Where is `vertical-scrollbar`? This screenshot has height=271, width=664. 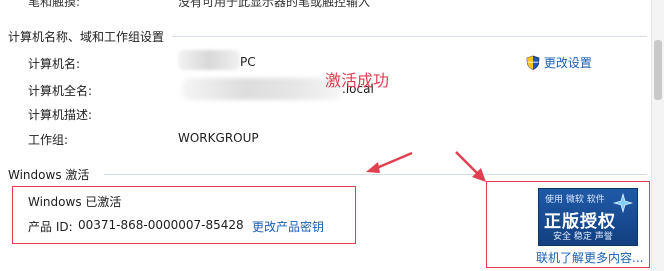 vertical-scrollbar is located at coordinates (657, 135).